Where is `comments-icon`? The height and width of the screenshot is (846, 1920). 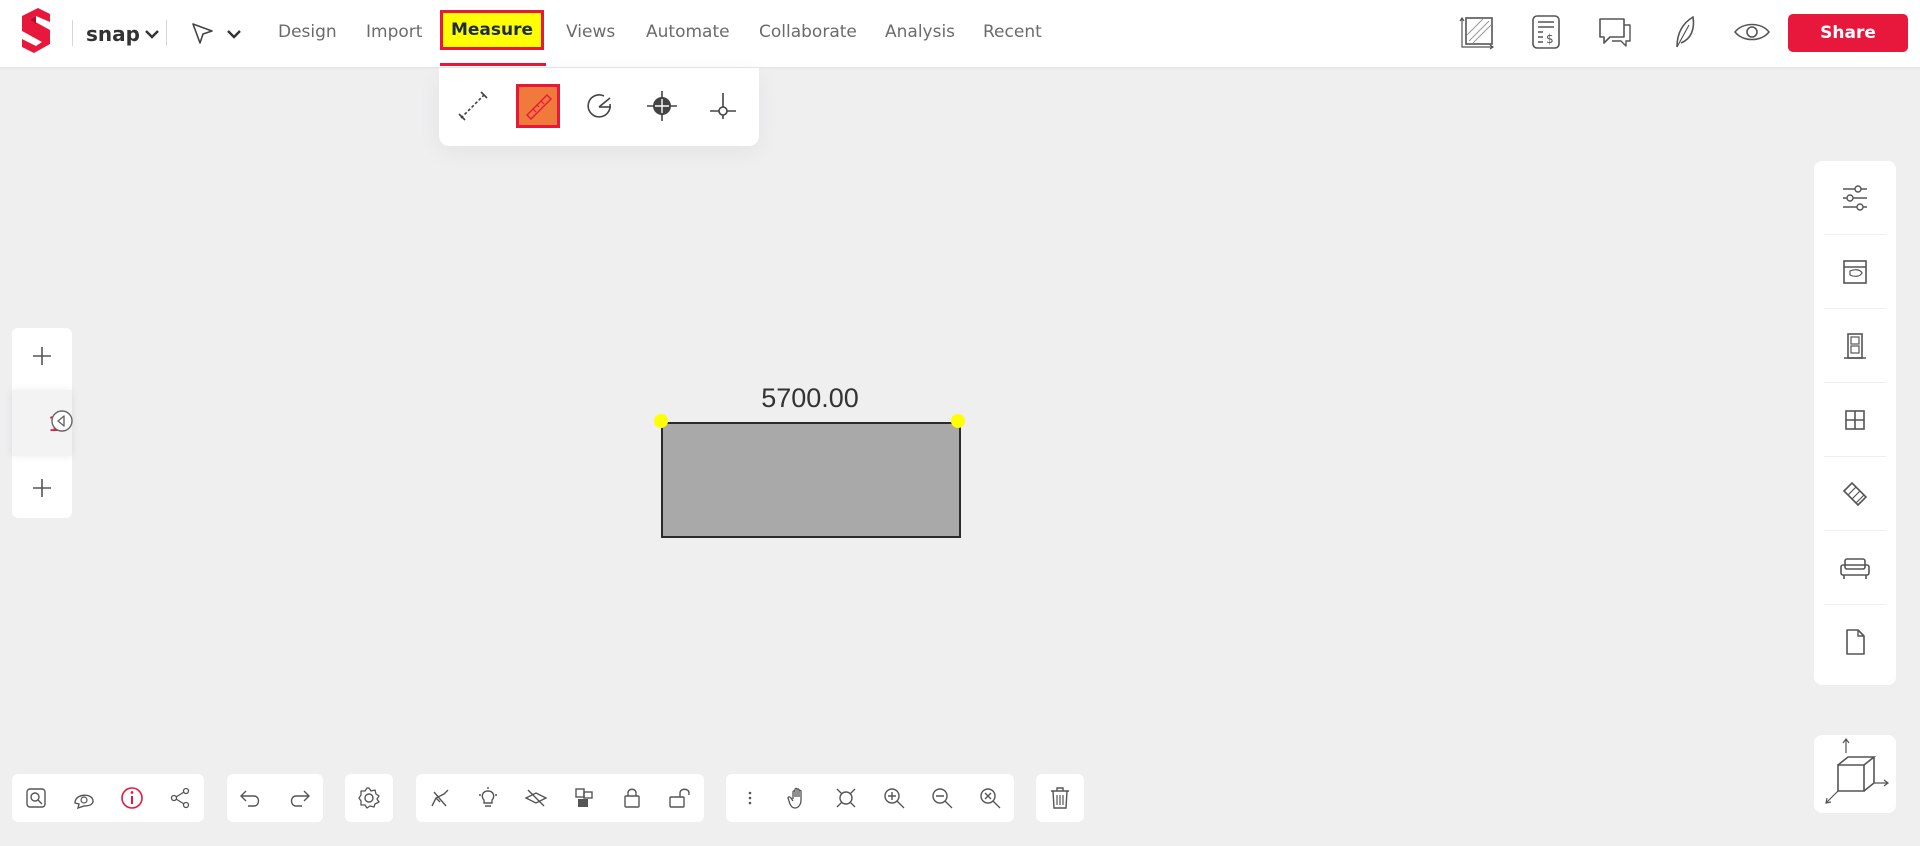
comments-icon is located at coordinates (1615, 32).